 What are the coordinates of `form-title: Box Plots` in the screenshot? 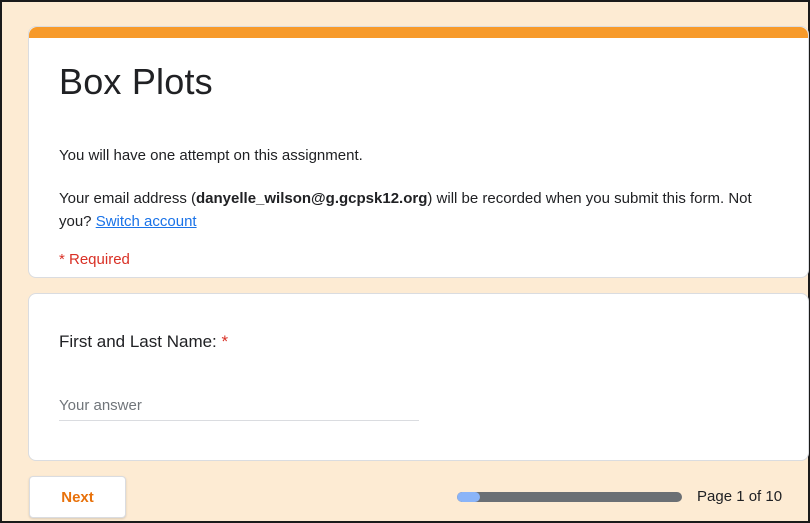 It's located at (136, 81).